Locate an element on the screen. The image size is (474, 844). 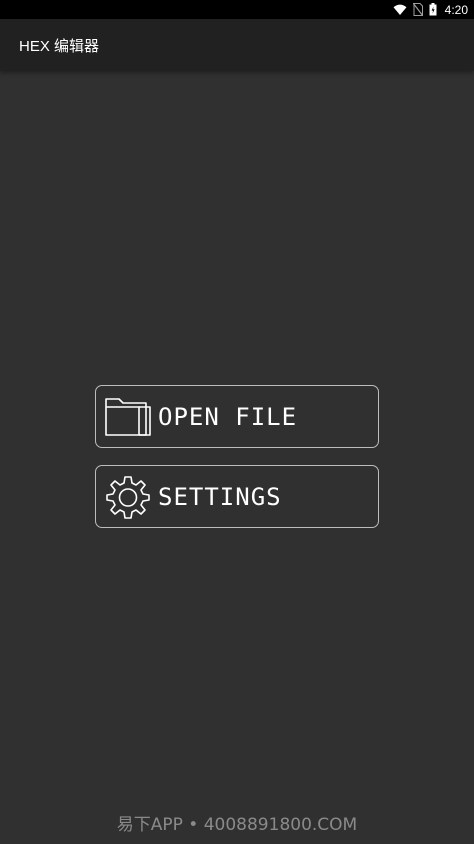
app-bar: HEX 编辑器 is located at coordinates (237, 45).